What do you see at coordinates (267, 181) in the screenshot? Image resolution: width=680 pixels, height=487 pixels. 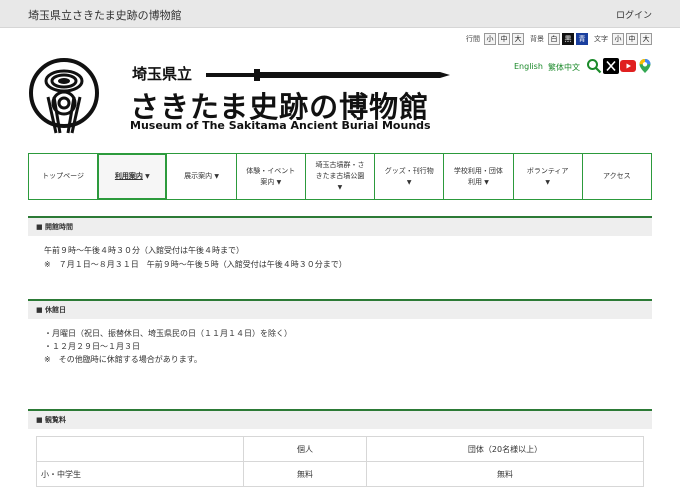 I see `nav-label: 案内` at bounding box center [267, 181].